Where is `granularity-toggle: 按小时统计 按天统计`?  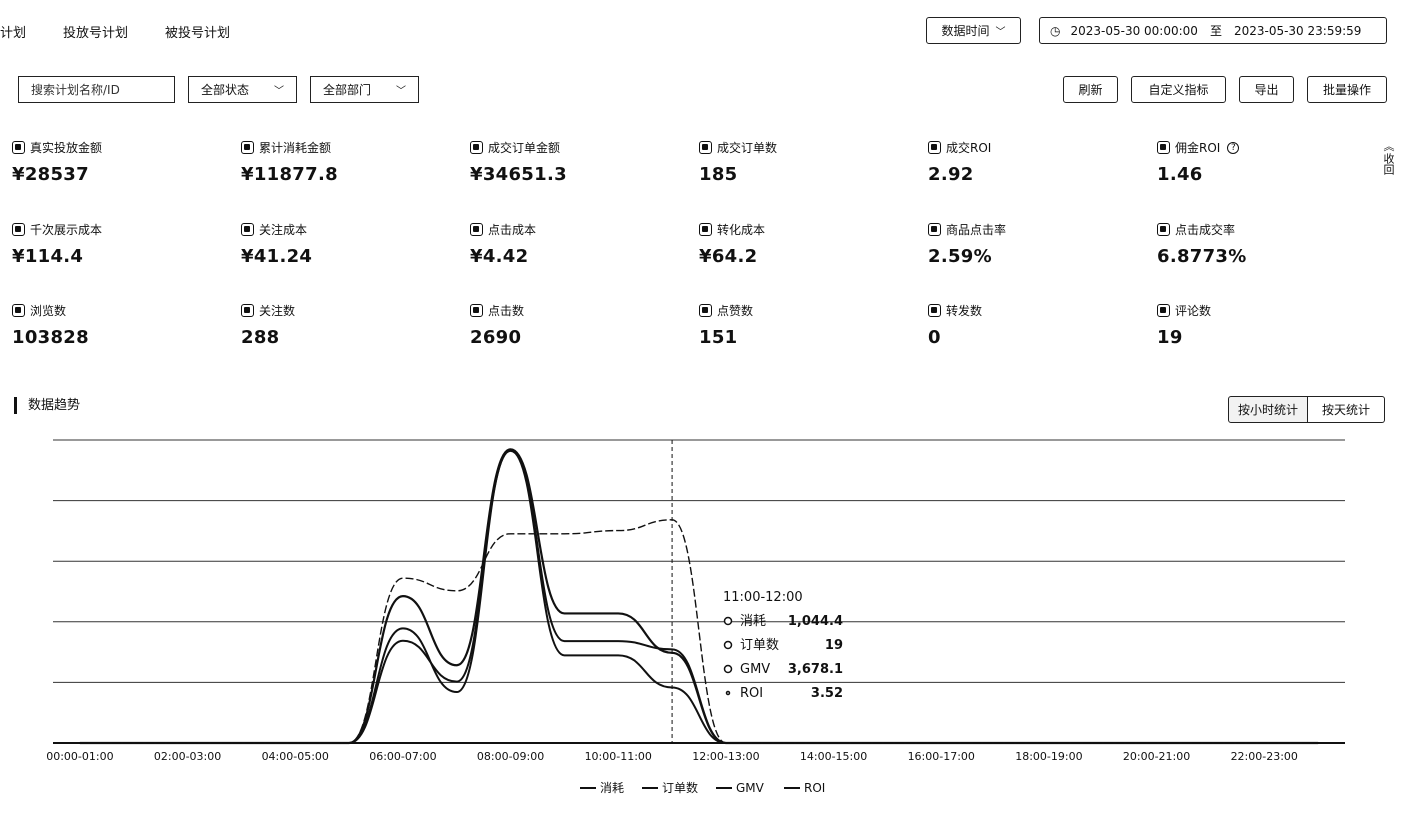 granularity-toggle: 按小时统计 按天统计 is located at coordinates (1306, 409).